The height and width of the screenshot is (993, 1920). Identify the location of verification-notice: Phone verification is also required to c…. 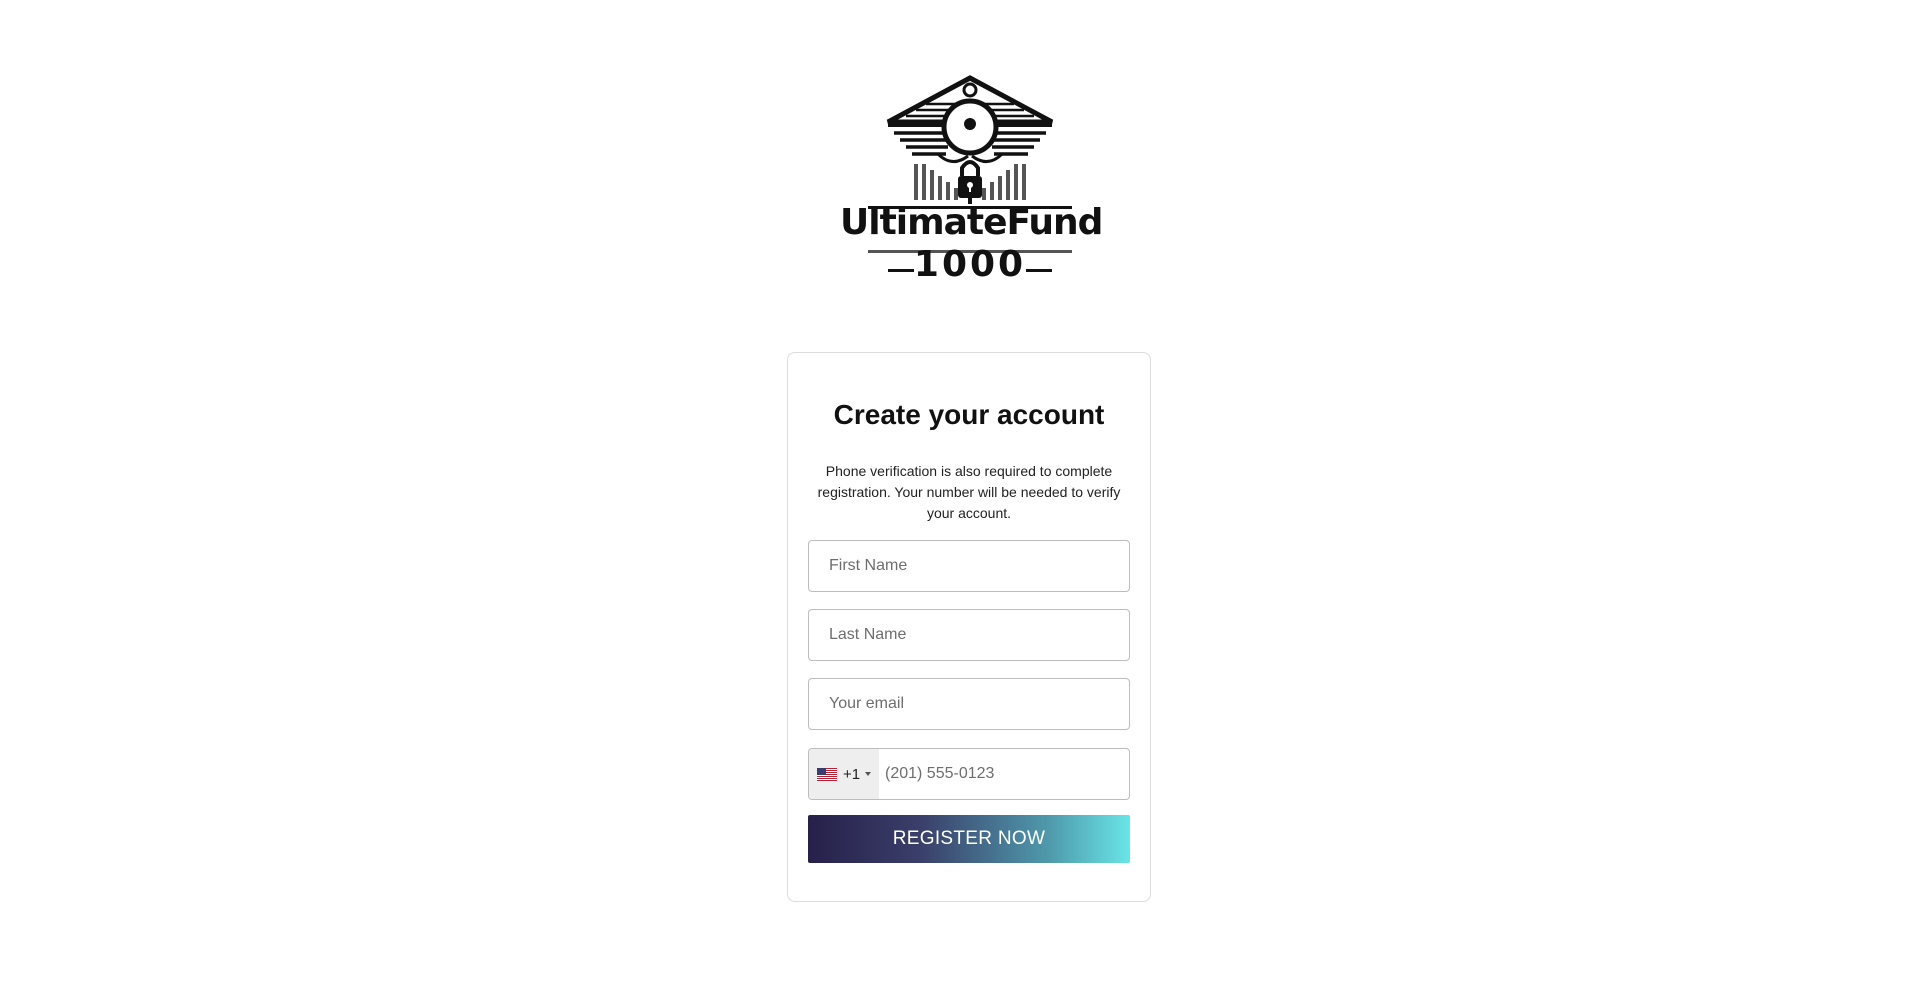
(969, 492).